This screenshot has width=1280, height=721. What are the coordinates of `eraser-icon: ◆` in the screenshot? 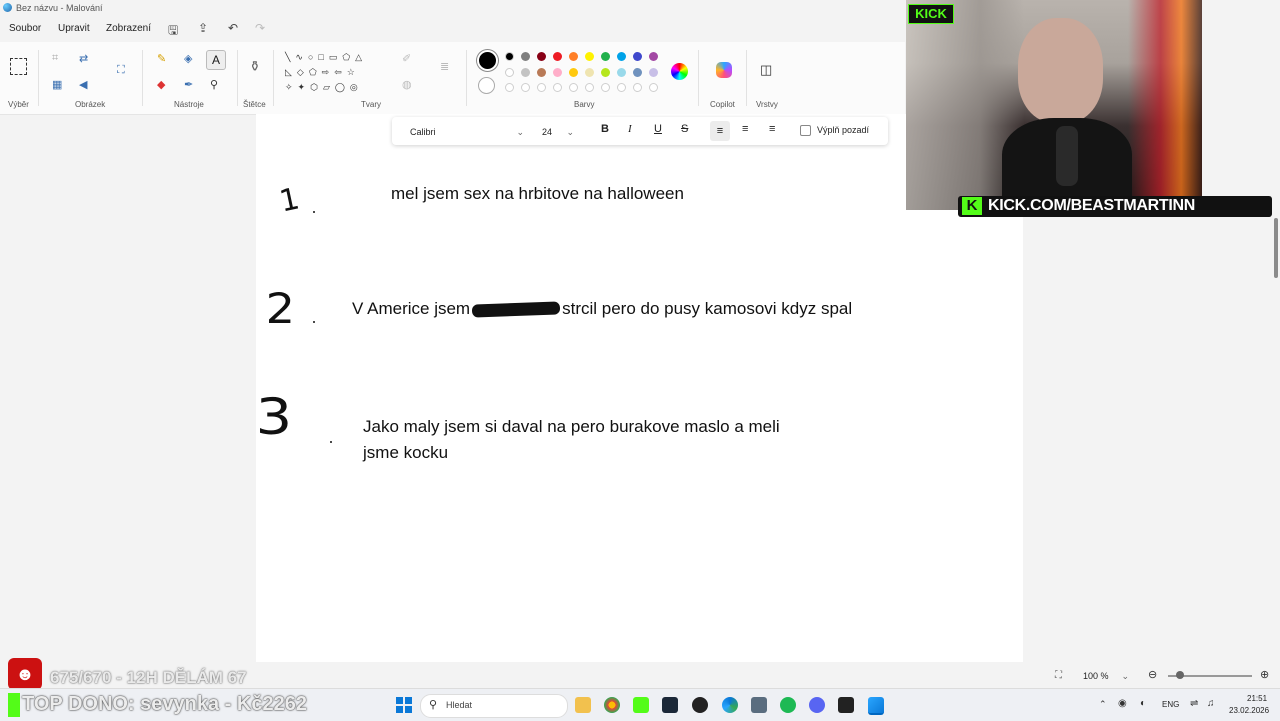 It's located at (161, 84).